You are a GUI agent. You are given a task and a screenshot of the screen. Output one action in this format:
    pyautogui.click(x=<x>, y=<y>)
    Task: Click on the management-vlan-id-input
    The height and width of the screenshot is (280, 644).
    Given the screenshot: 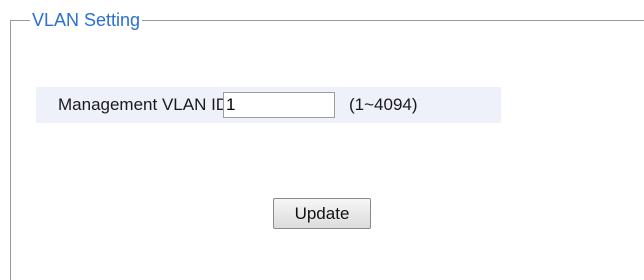 What is the action you would take?
    pyautogui.click(x=279, y=105)
    